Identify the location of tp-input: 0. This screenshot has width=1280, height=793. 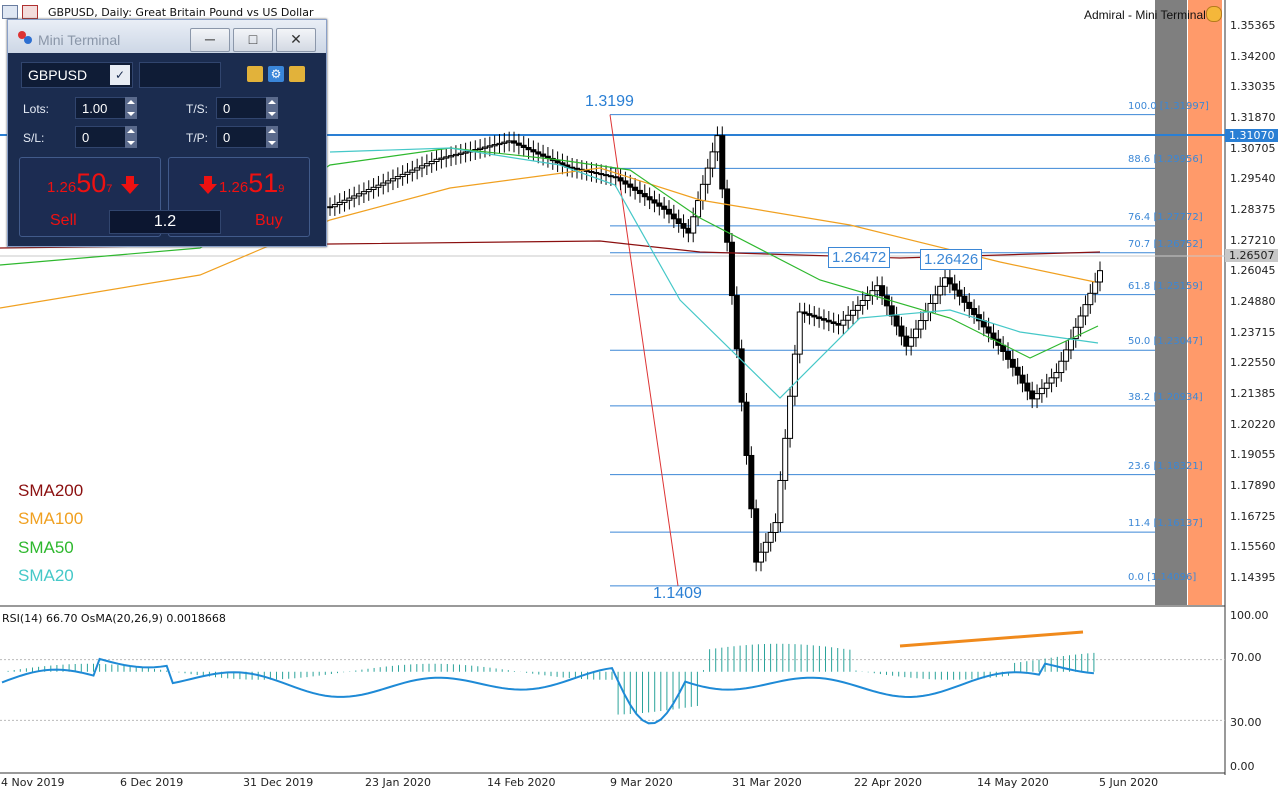
(242, 137).